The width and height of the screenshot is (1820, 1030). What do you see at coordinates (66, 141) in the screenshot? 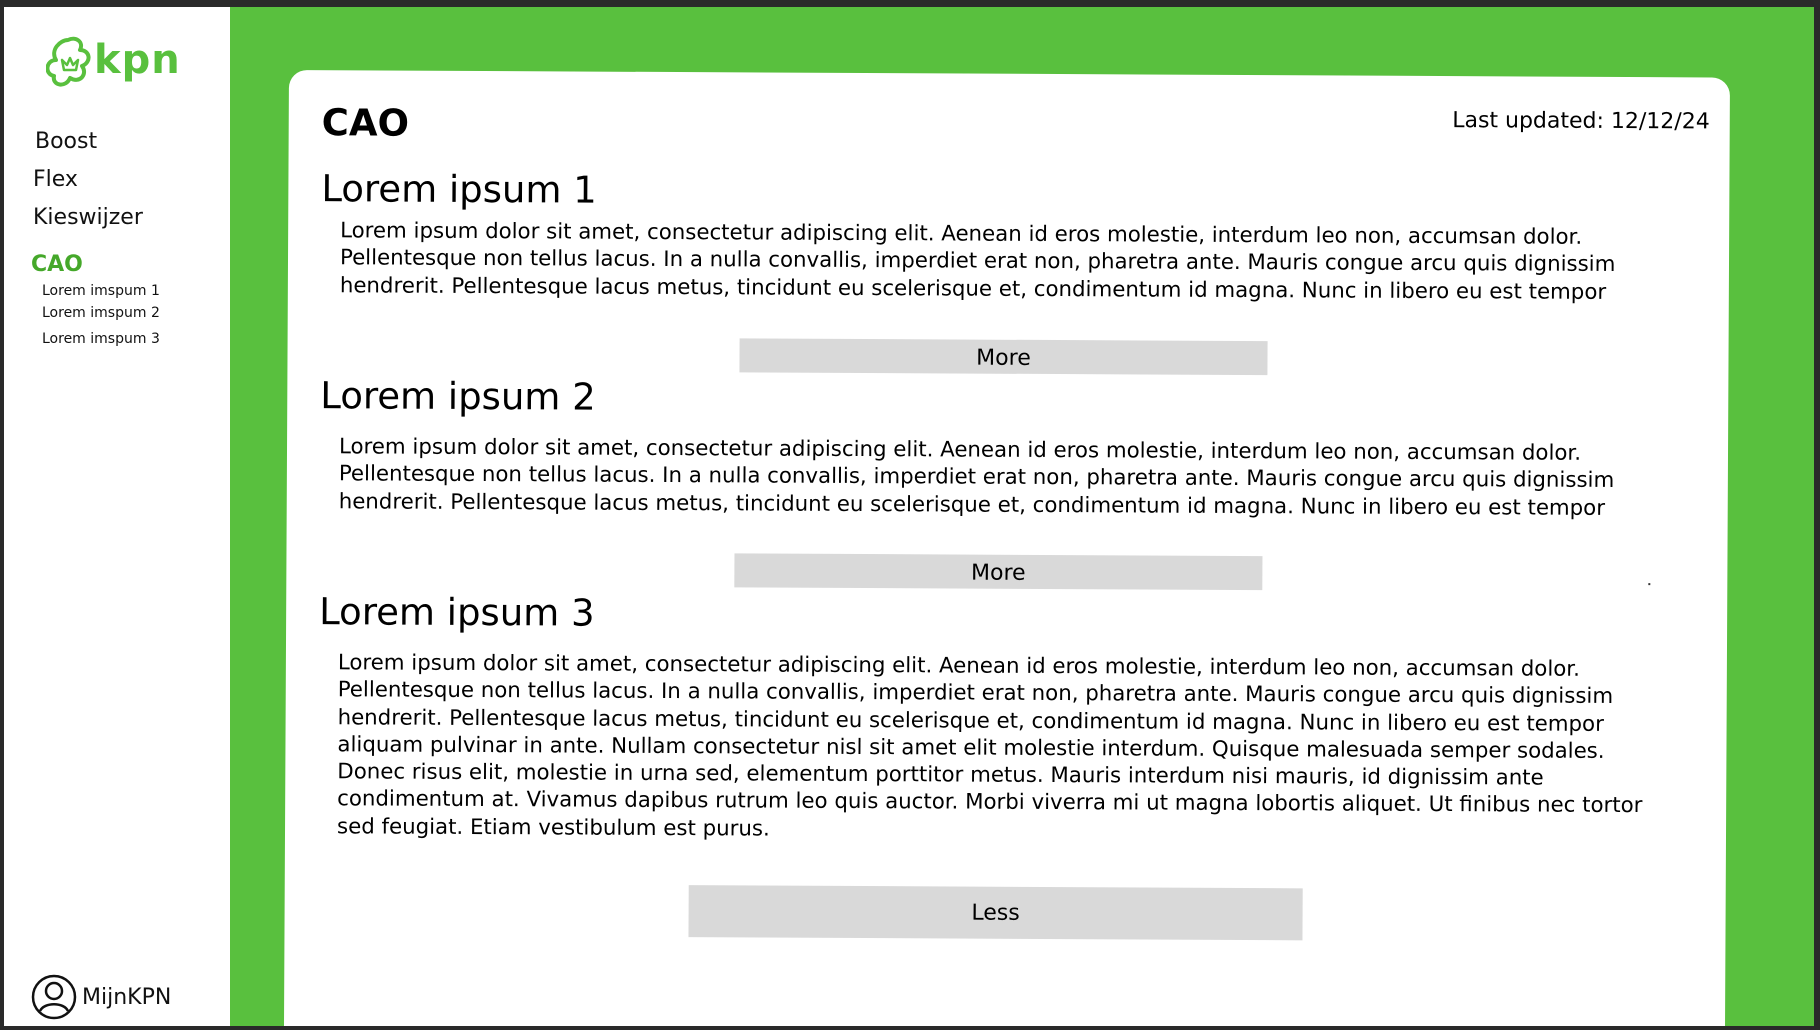
I see `sidebar-item-boost: Boost` at bounding box center [66, 141].